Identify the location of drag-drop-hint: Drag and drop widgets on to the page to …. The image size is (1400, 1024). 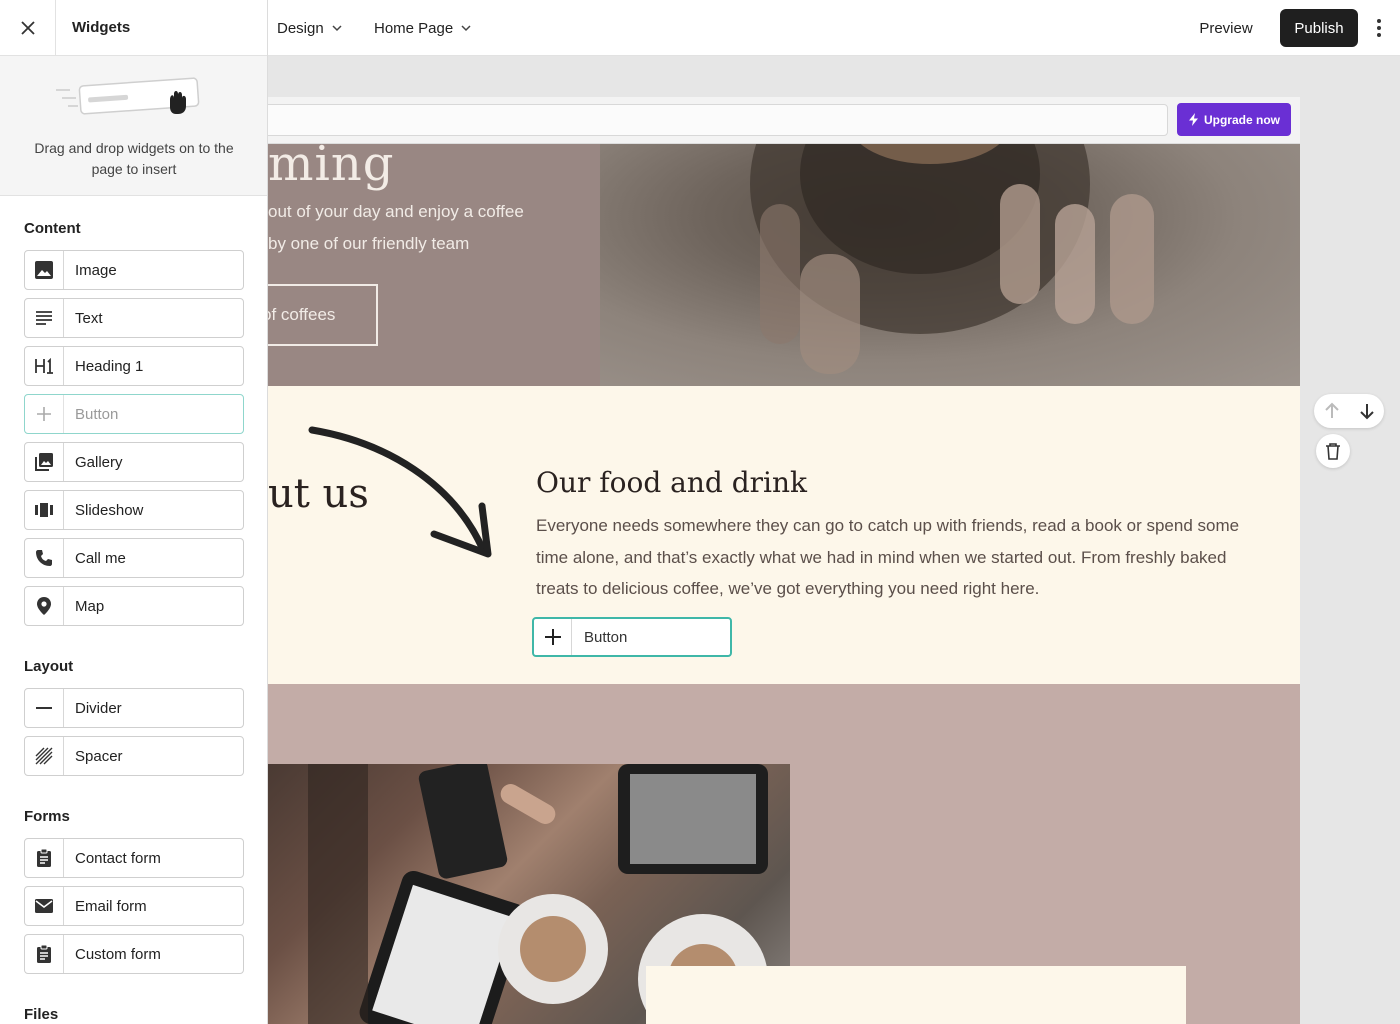
(133, 126).